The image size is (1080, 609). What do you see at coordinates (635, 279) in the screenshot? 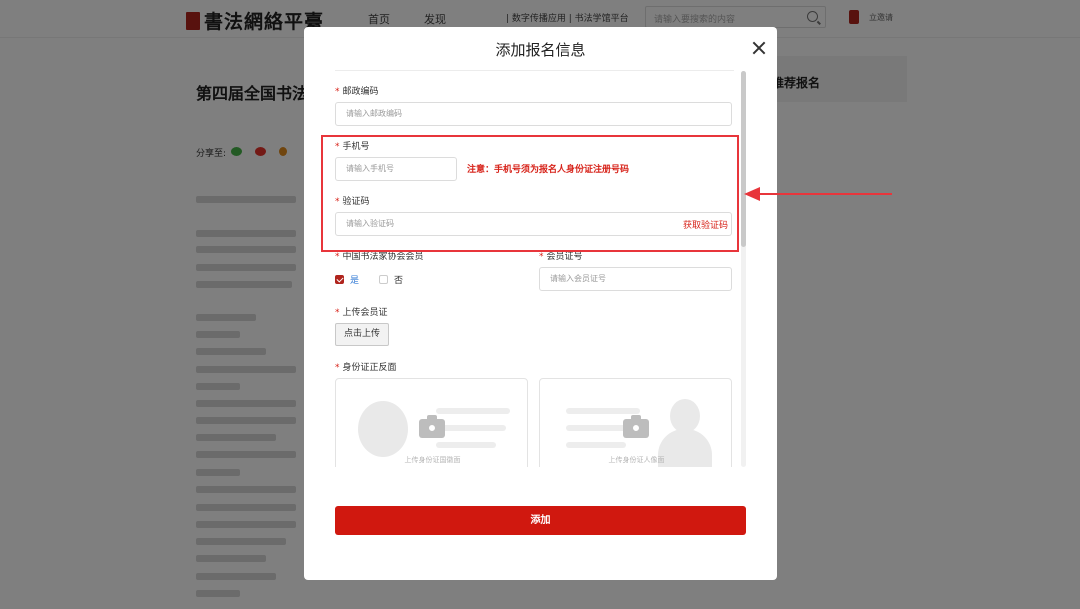
I see `member-number-input: 请输入会员证号` at bounding box center [635, 279].